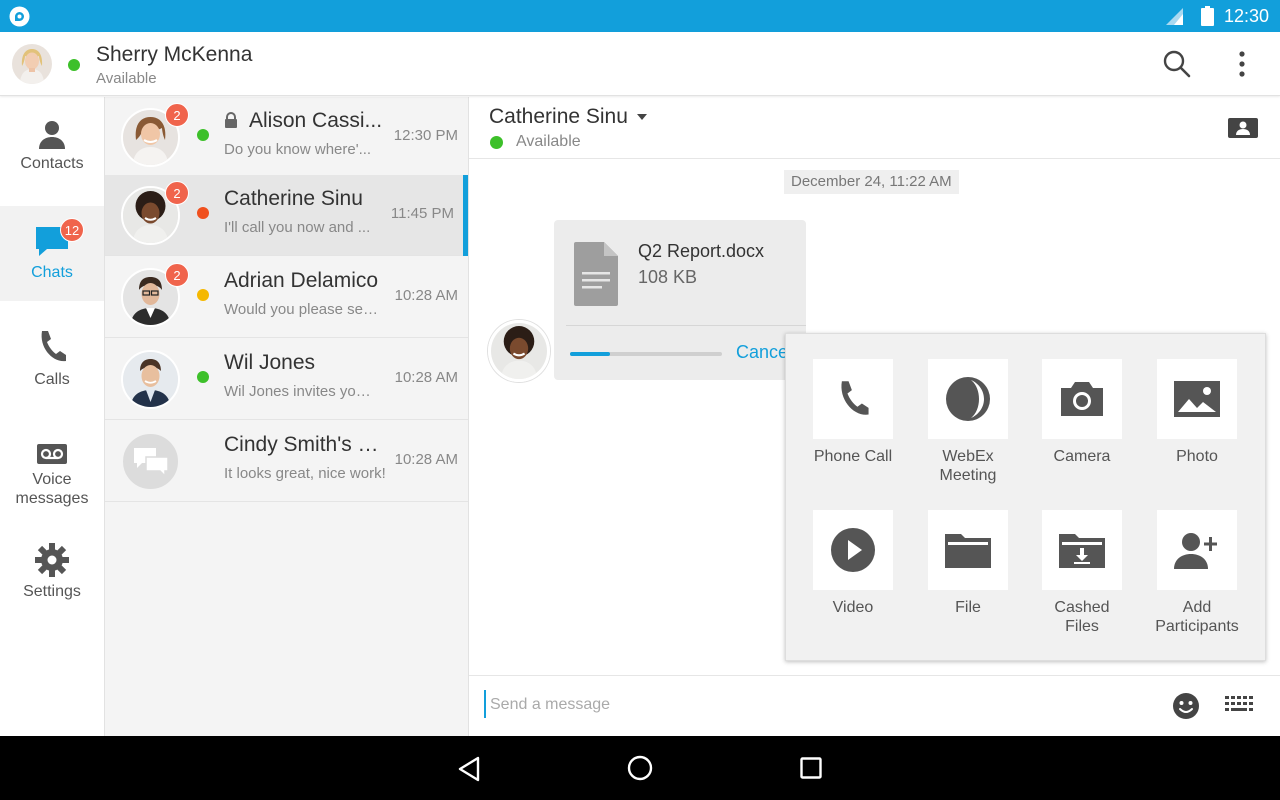 The width and height of the screenshot is (1280, 800). What do you see at coordinates (52, 253) in the screenshot?
I see `sidebar-item-chats: 12 Chats` at bounding box center [52, 253].